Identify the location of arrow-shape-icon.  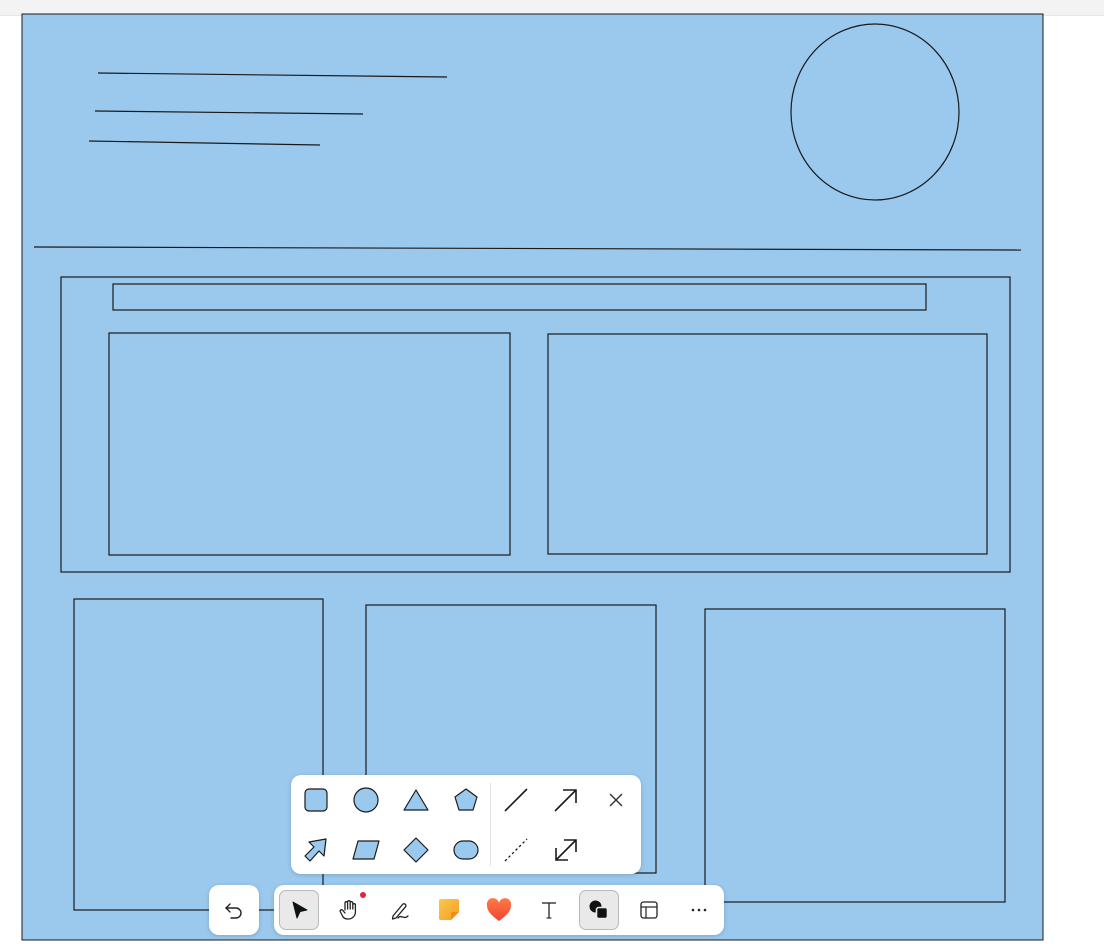
(315, 850).